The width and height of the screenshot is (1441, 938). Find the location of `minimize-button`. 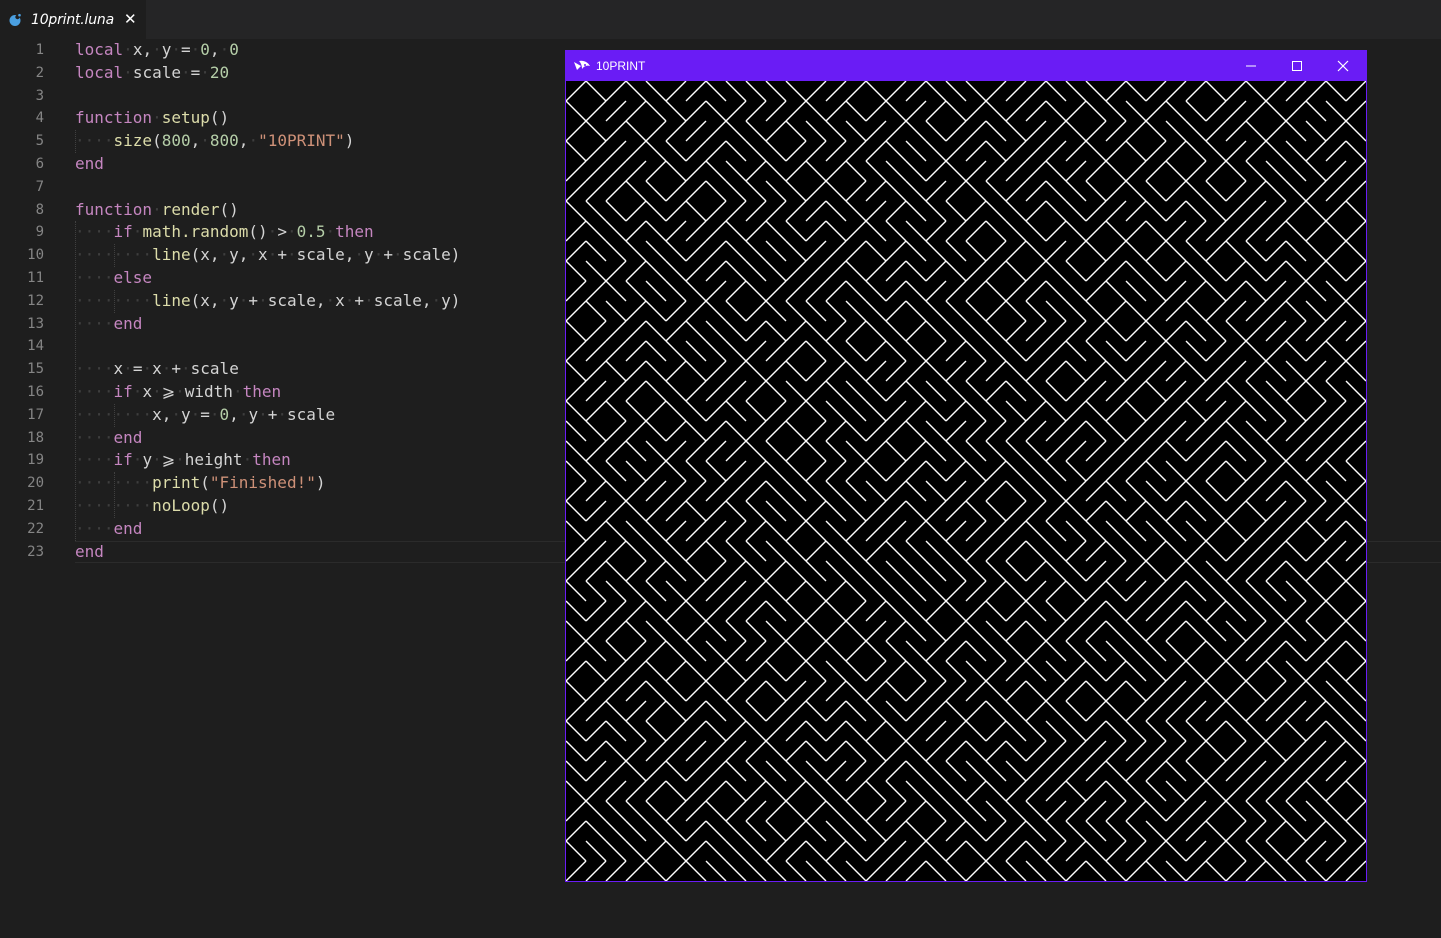

minimize-button is located at coordinates (1251, 66).